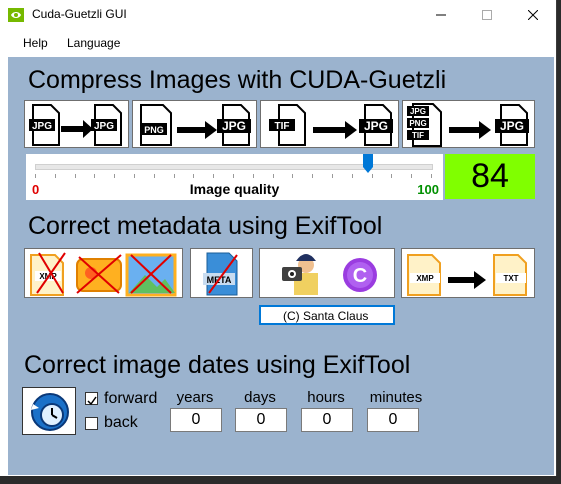 The image size is (561, 484). What do you see at coordinates (396, 397) in the screenshot?
I see `minutes-label: minutes` at bounding box center [396, 397].